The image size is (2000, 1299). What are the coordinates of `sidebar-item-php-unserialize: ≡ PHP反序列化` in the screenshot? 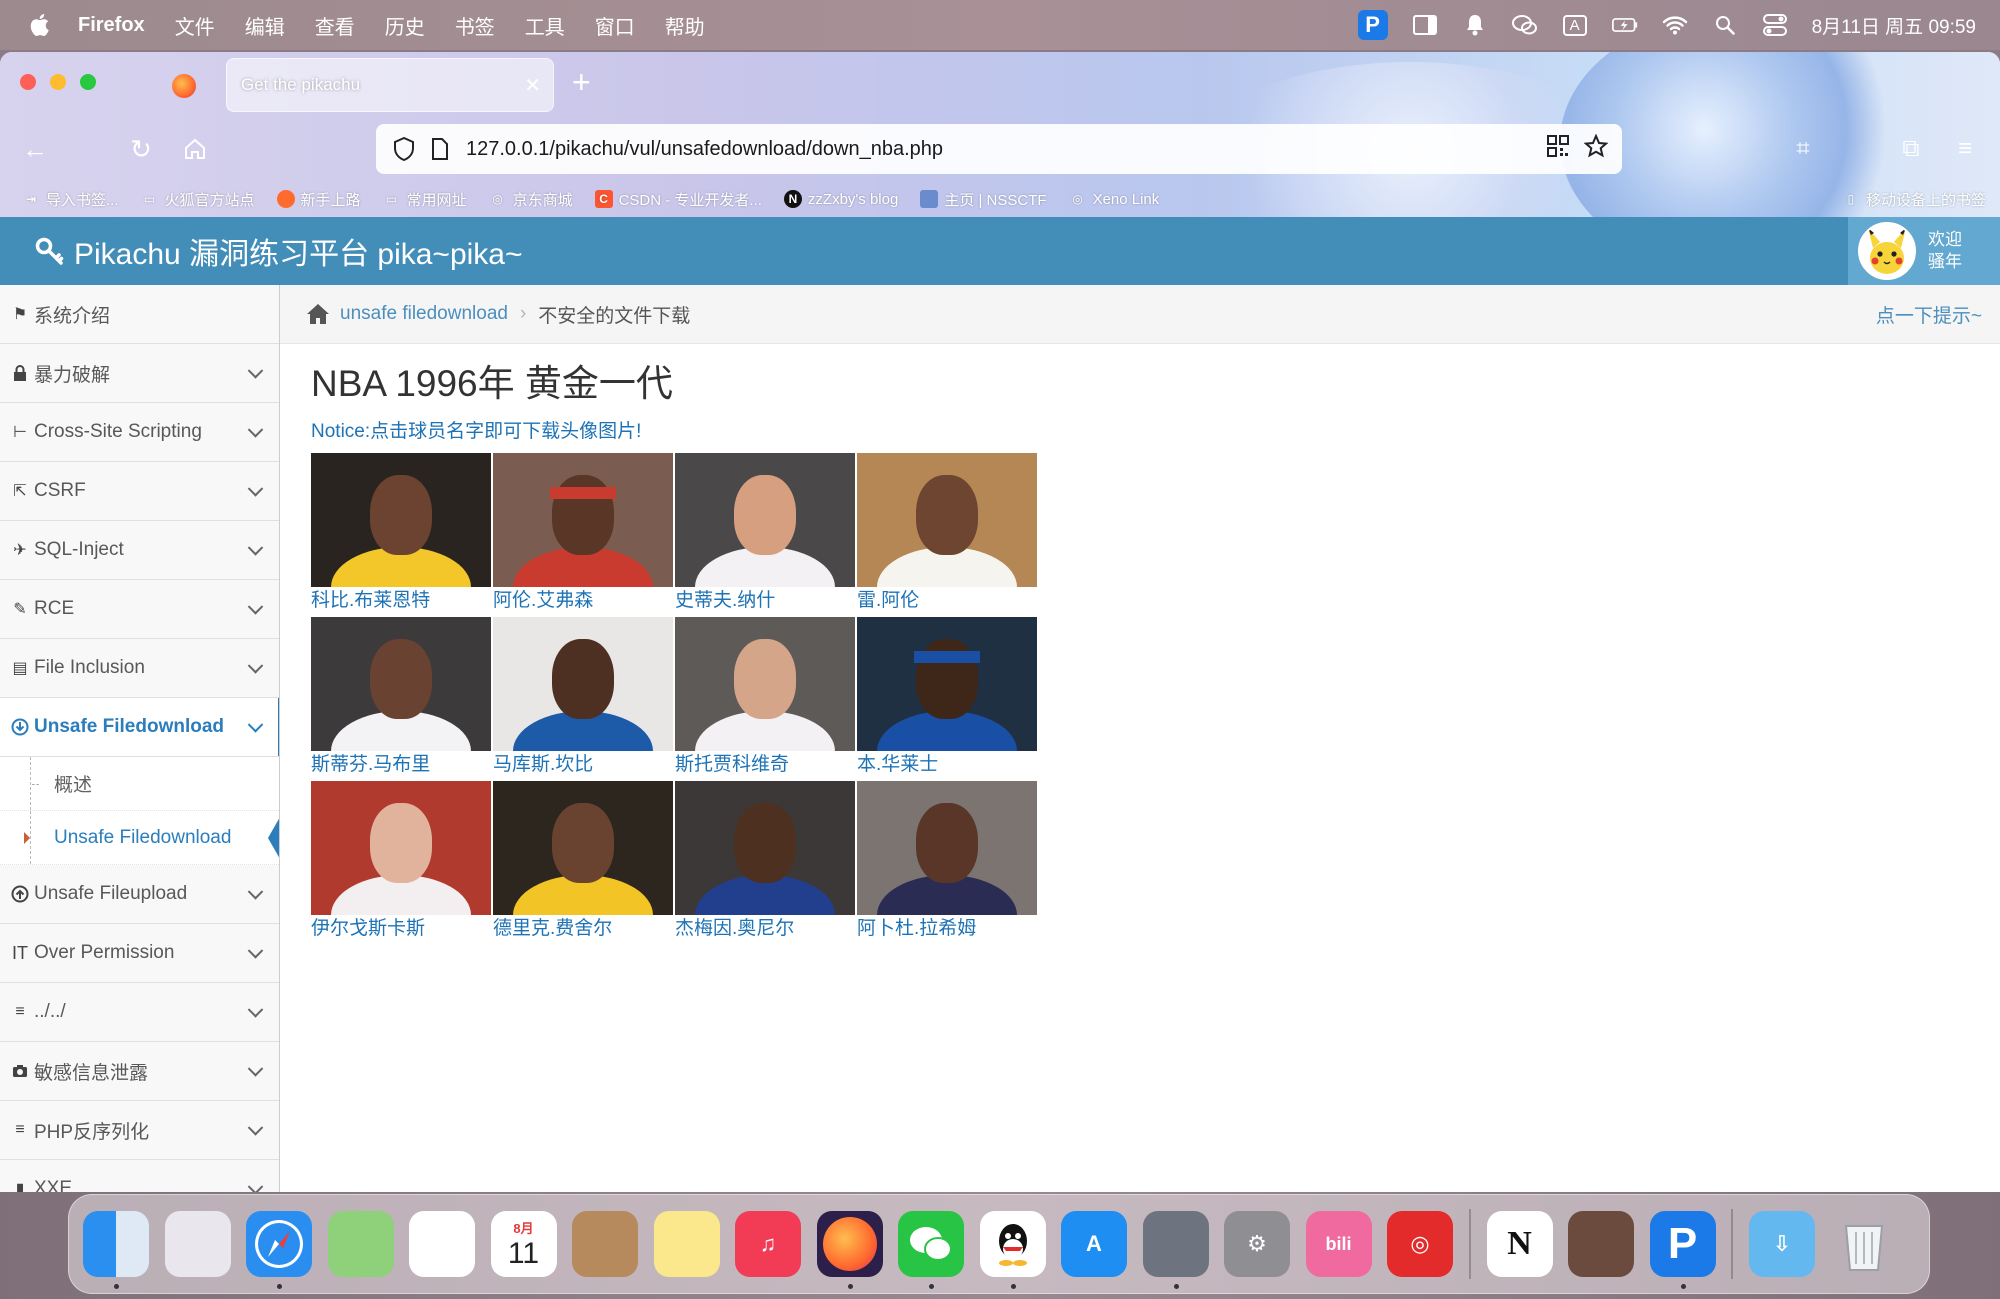 It's located at (139, 1130).